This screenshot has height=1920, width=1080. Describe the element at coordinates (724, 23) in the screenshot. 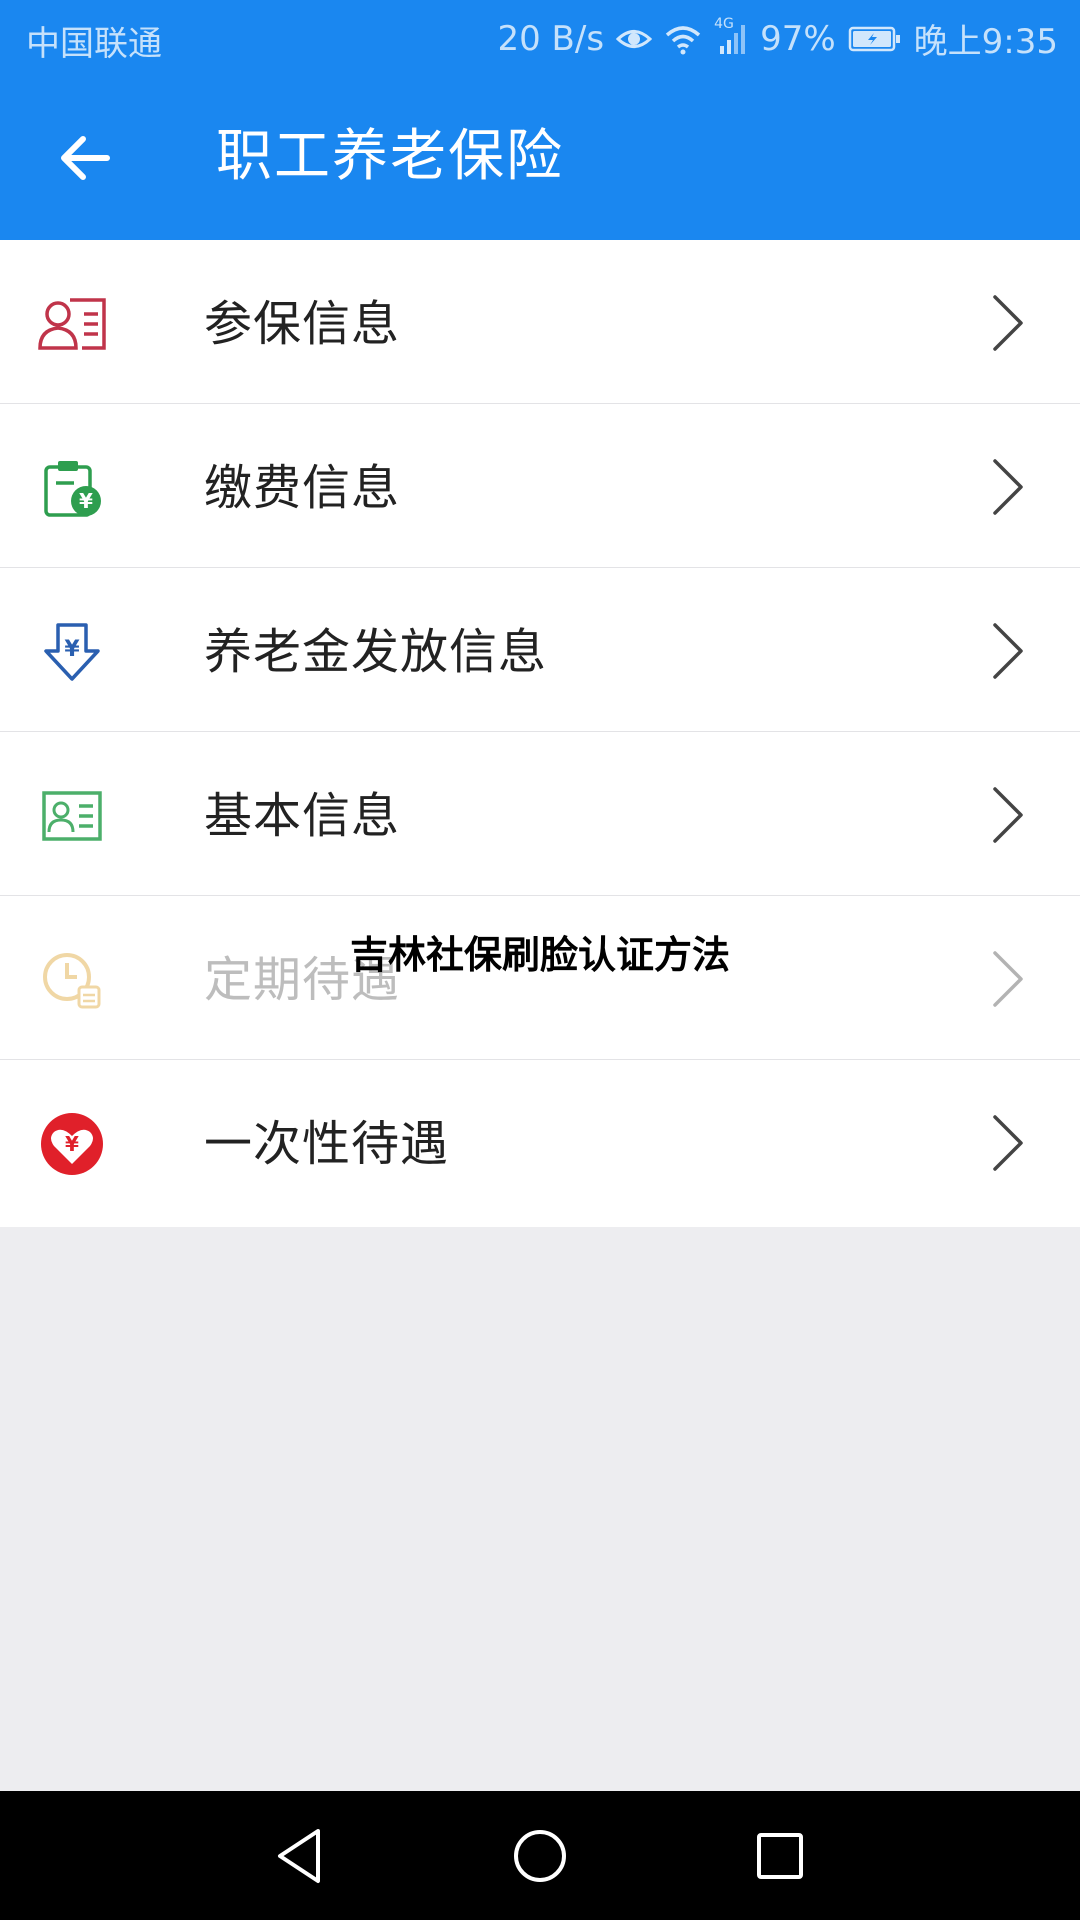

I see `network-type: 4G` at that location.